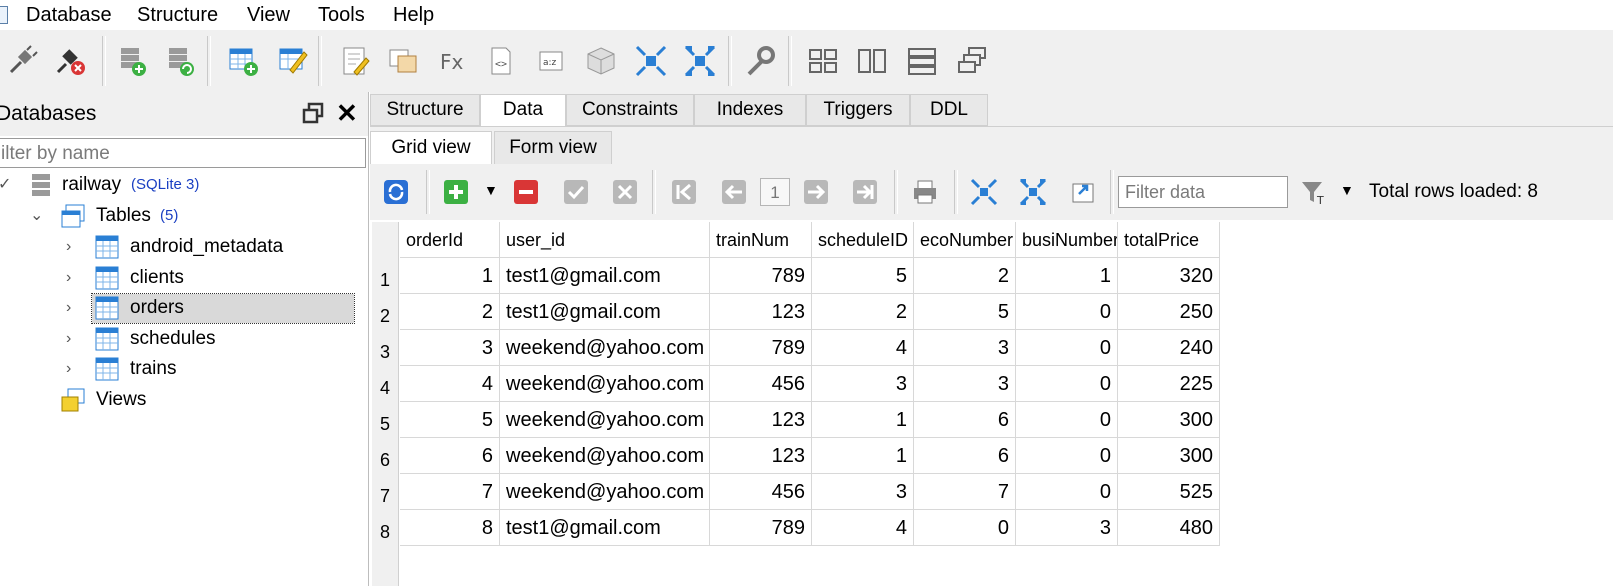  Describe the element at coordinates (71, 61) in the screenshot. I see `disconnect-plug-icon` at that location.